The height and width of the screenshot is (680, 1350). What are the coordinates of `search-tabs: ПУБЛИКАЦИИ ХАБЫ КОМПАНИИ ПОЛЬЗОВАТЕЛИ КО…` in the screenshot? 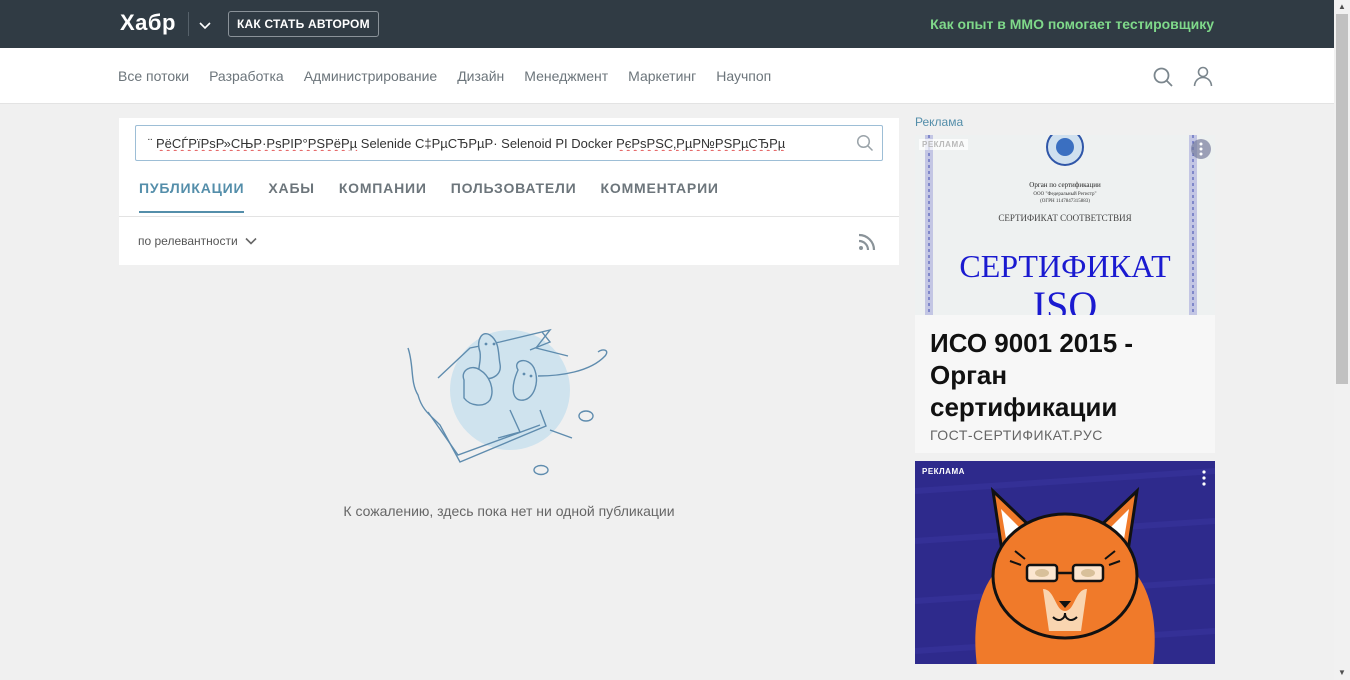 It's located at (429, 196).